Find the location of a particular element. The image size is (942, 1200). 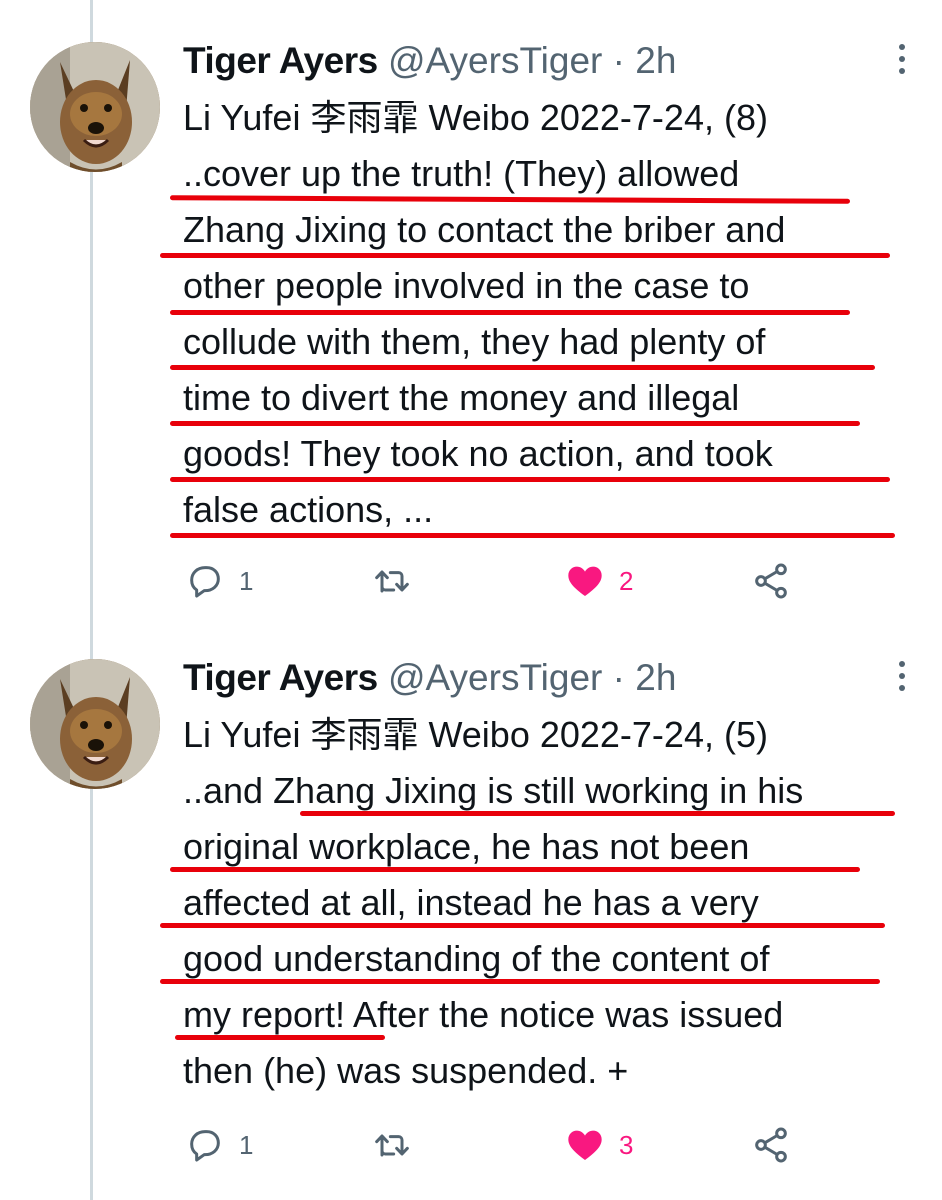

tweet-text-line: ..cover up the truth! (They) allowed is located at coordinates (461, 173).